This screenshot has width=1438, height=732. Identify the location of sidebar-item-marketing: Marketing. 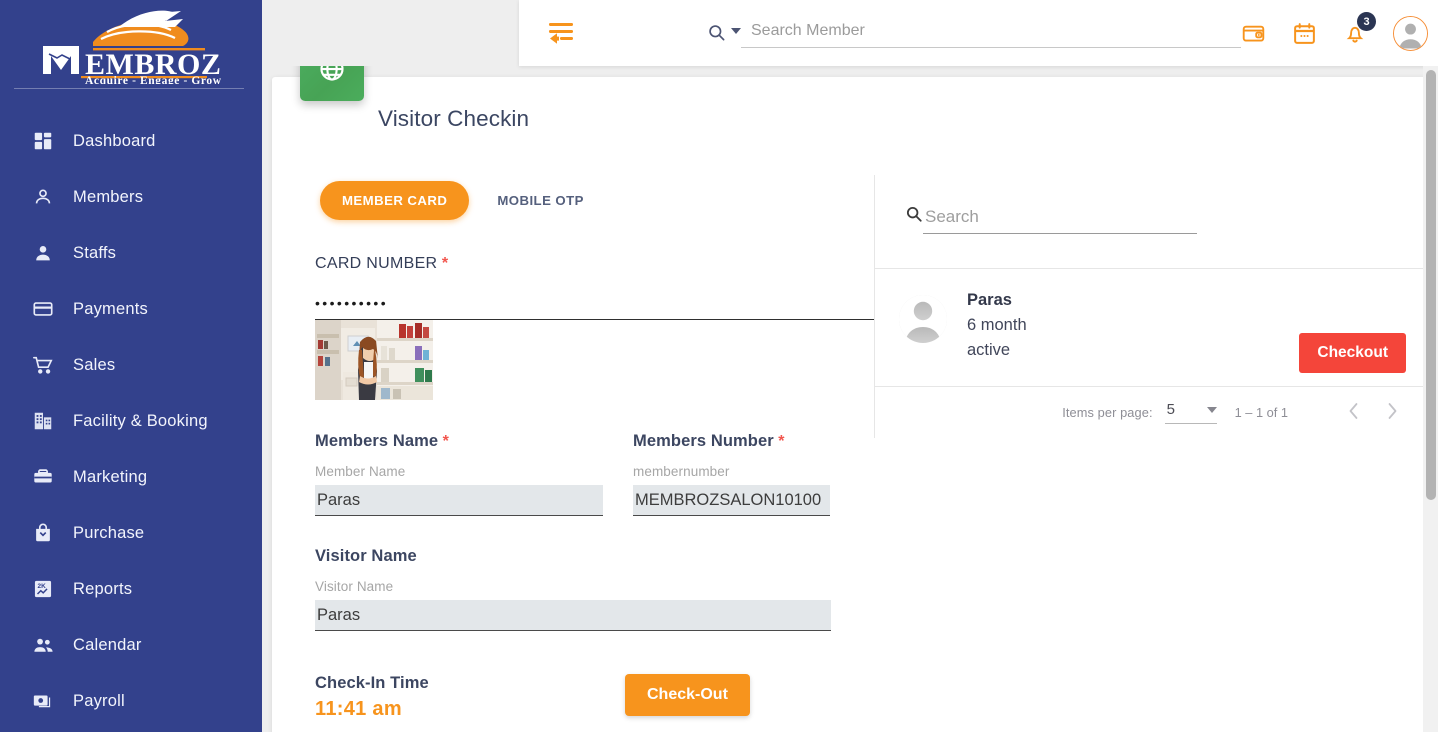
(131, 477).